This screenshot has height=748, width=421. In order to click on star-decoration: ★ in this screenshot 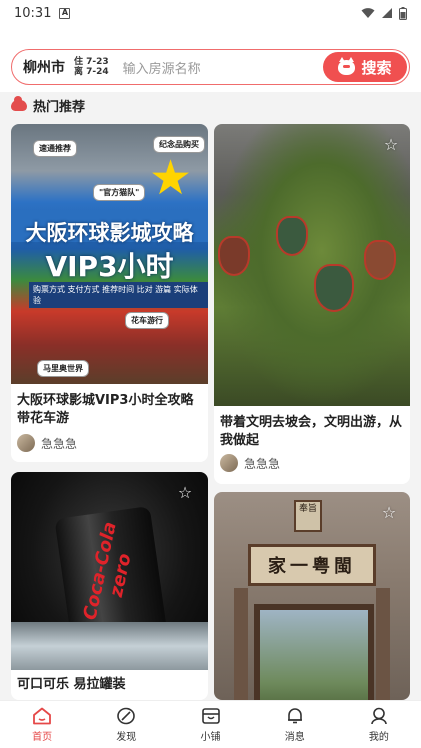, I will do `click(171, 178)`.